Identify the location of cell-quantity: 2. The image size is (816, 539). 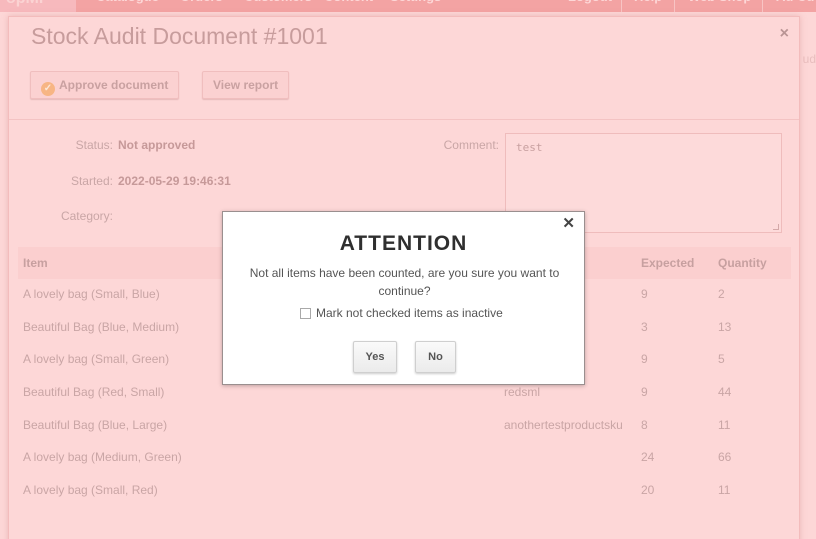
(721, 294).